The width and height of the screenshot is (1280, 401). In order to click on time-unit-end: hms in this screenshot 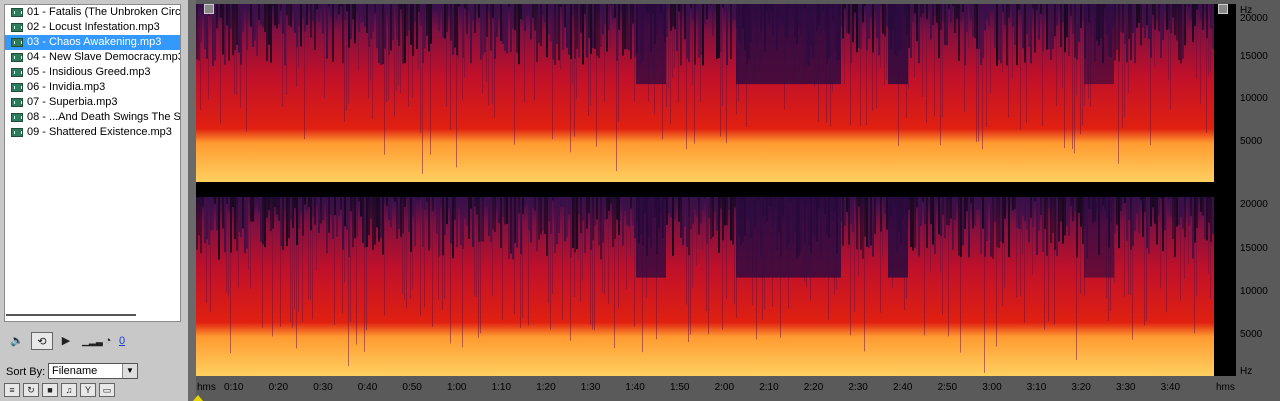, I will do `click(1225, 387)`.